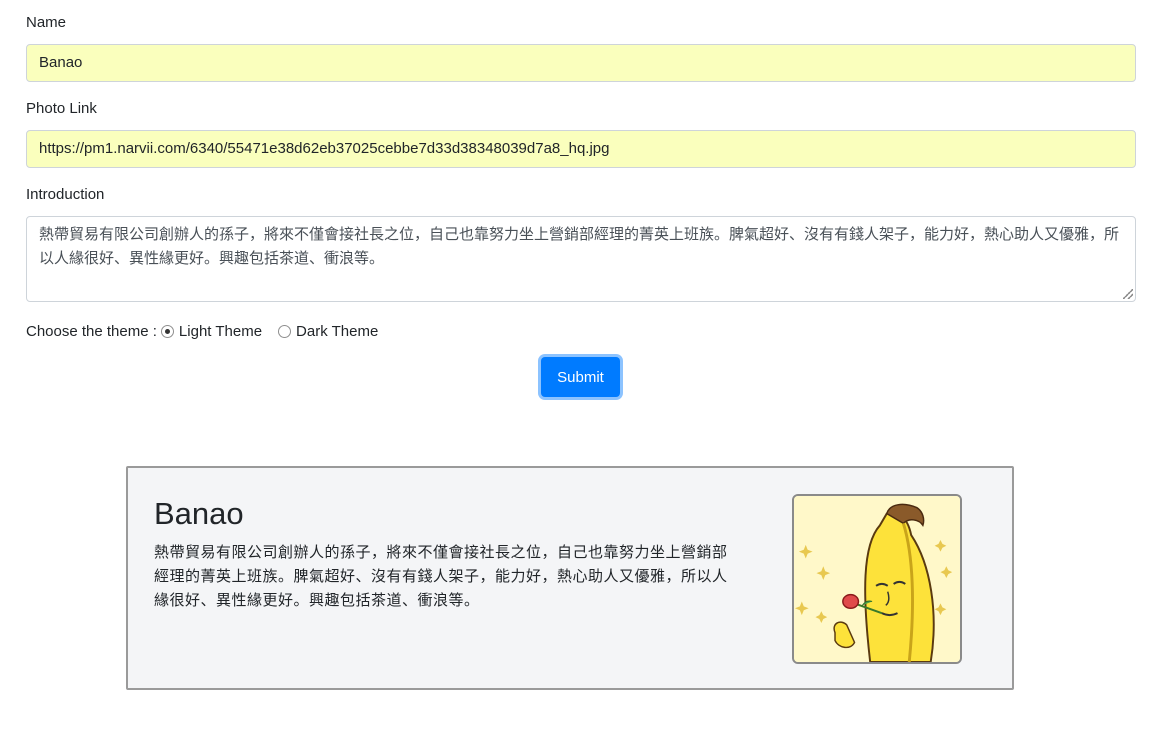 This screenshot has width=1166, height=733. What do you see at coordinates (65, 194) in the screenshot?
I see `introduction-label: Introduction` at bounding box center [65, 194].